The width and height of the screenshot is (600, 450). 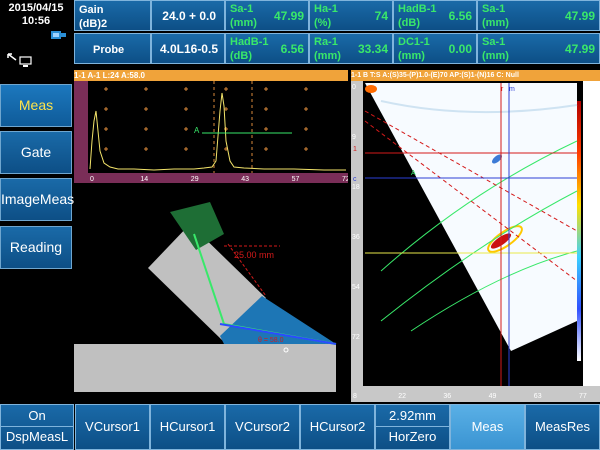 What do you see at coordinates (36, 152) in the screenshot?
I see `menu-gate: Gate` at bounding box center [36, 152].